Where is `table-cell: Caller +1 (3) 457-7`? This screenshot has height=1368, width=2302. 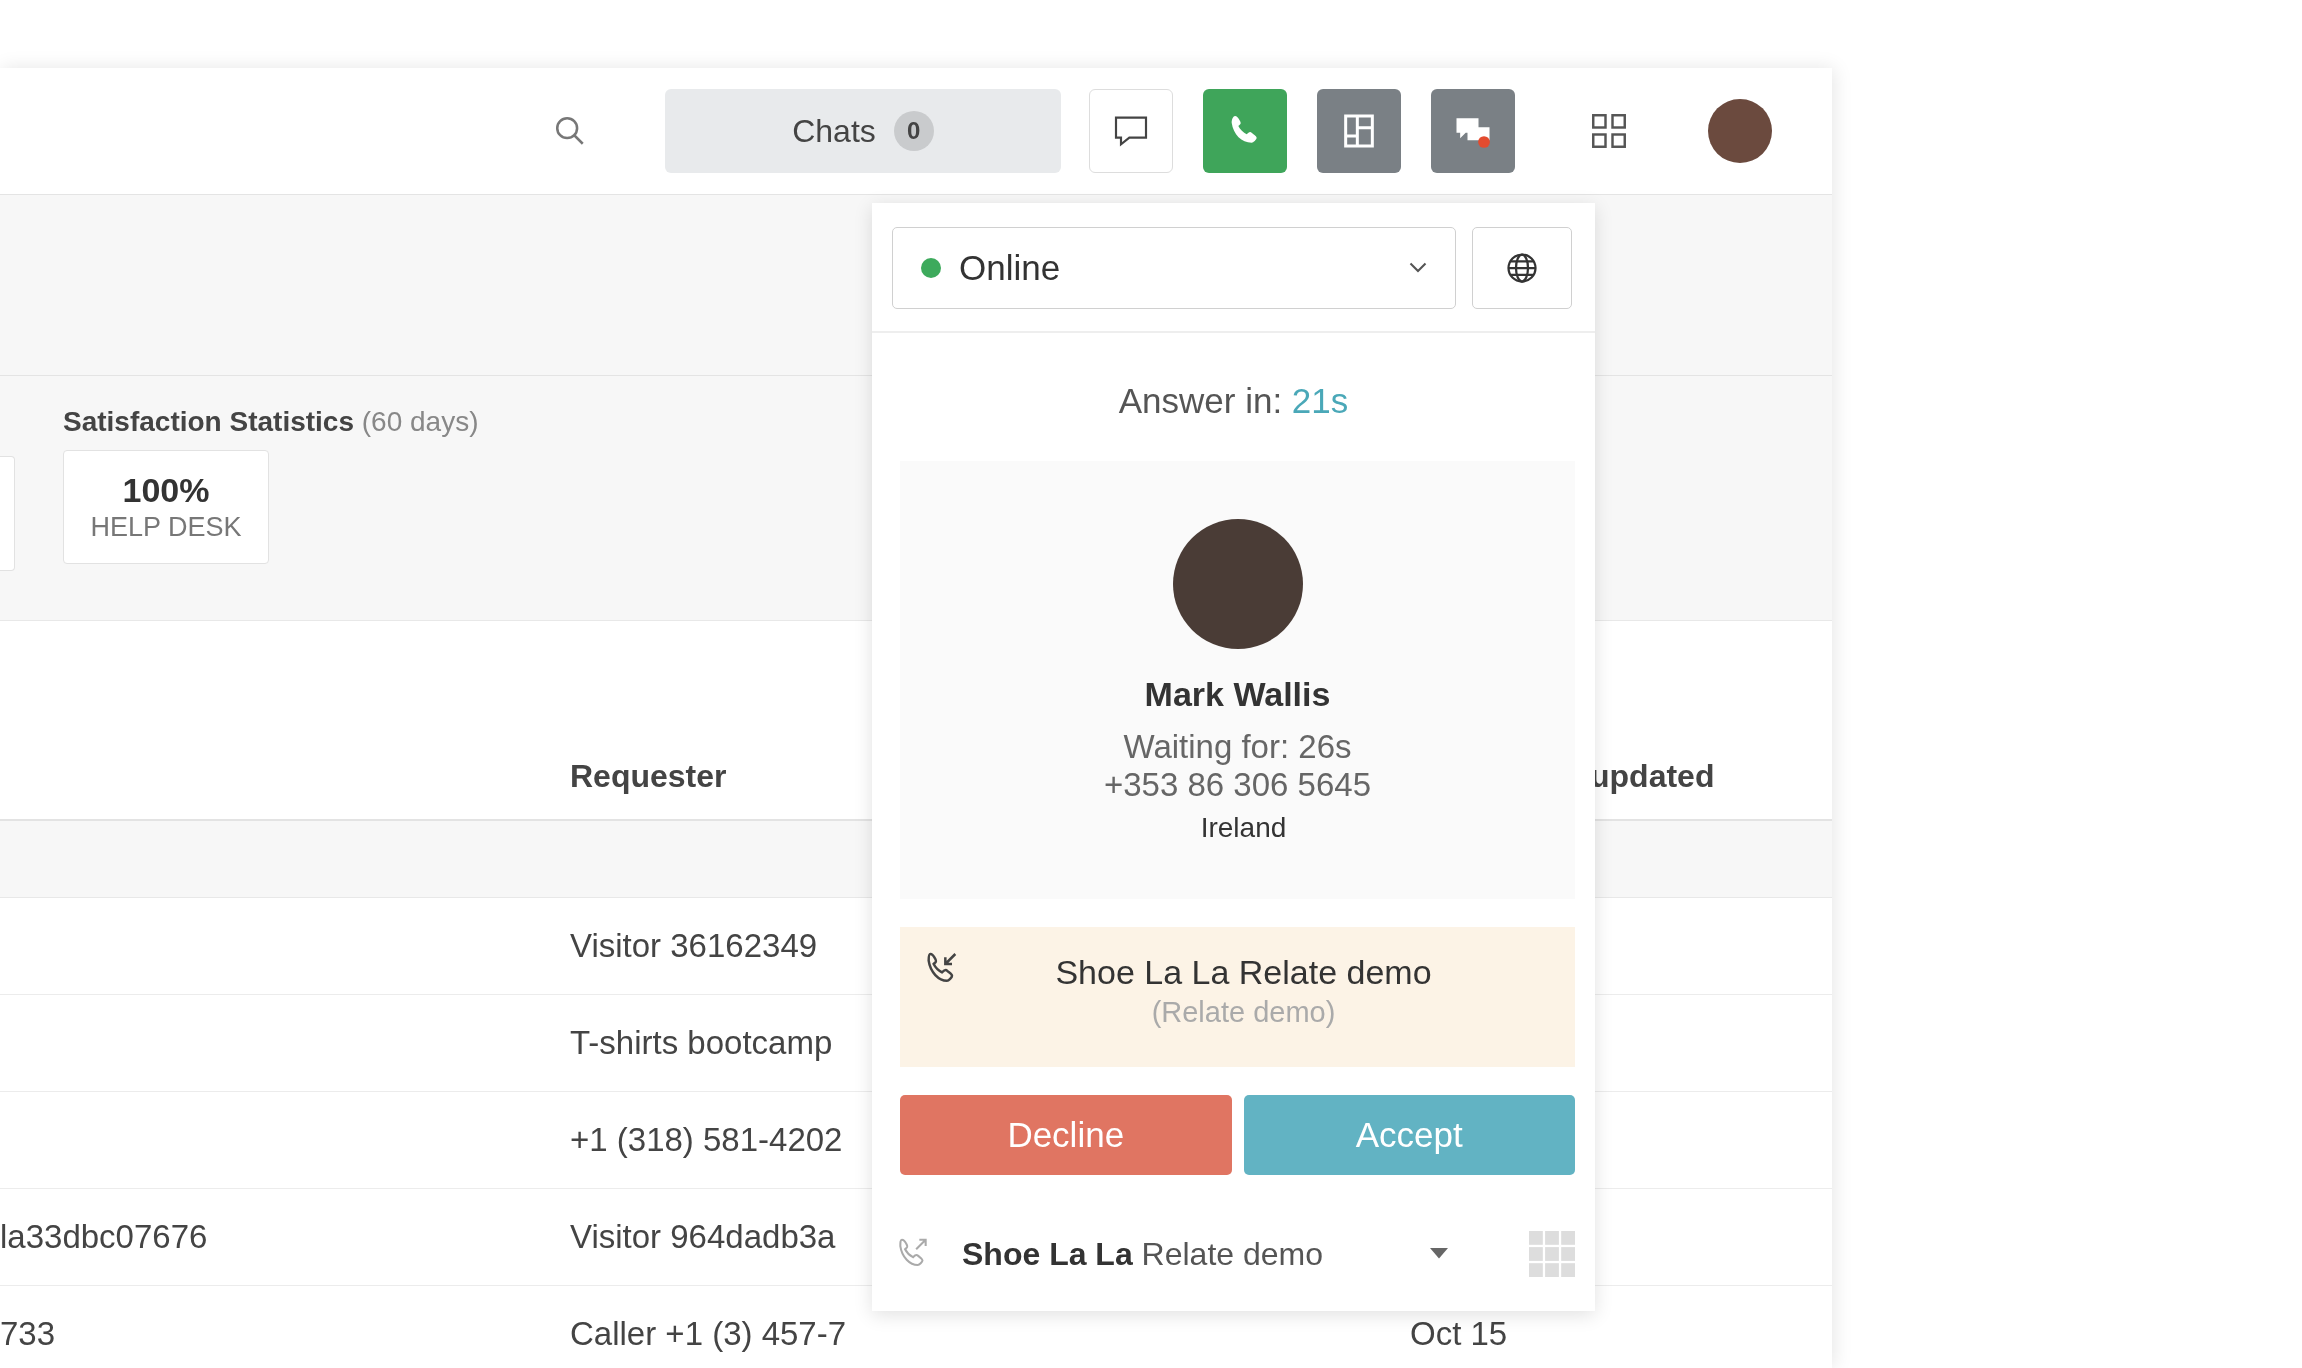
table-cell: Caller +1 (3) 457-7 is located at coordinates (708, 1333).